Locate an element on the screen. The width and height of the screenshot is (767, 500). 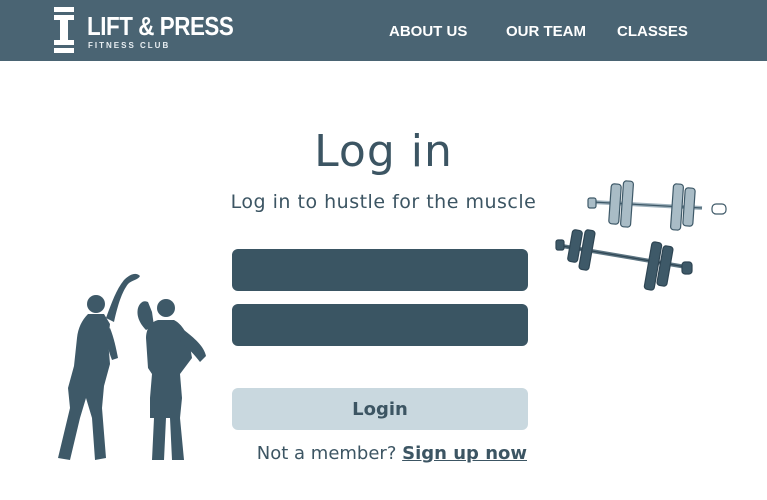
login-button: Login is located at coordinates (380, 409).